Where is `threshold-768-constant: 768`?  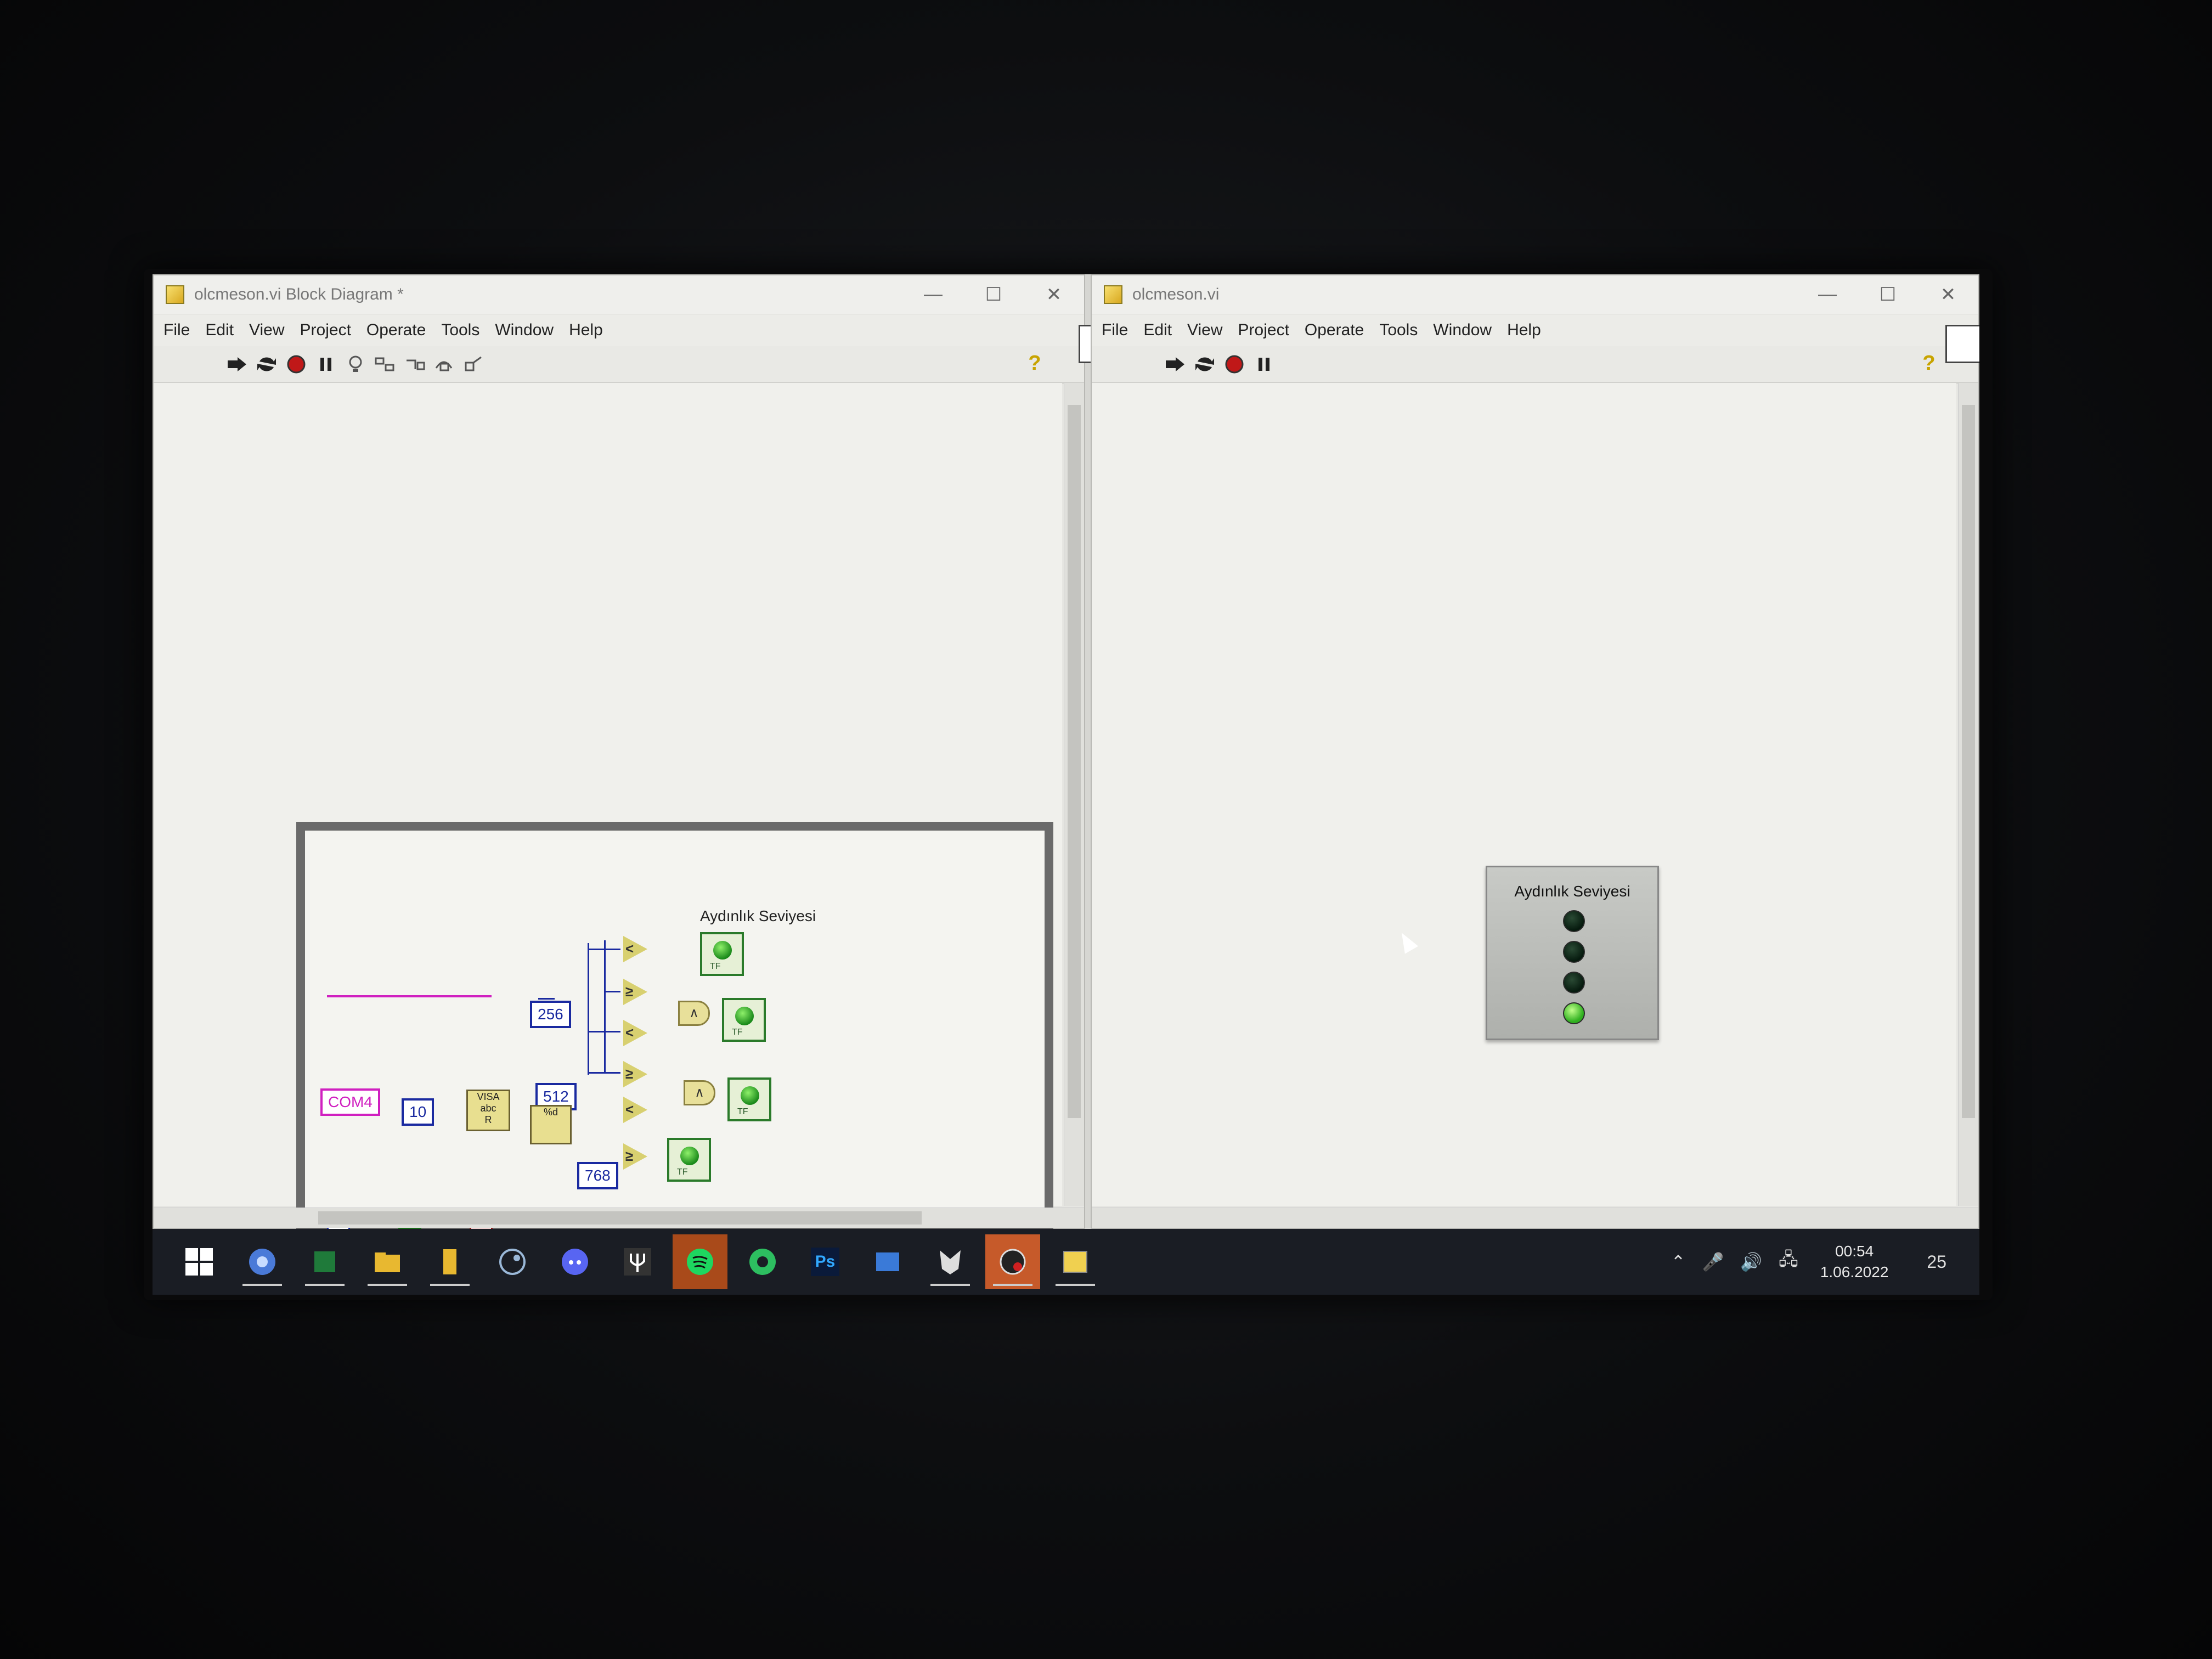
threshold-768-constant: 768 is located at coordinates (598, 1176).